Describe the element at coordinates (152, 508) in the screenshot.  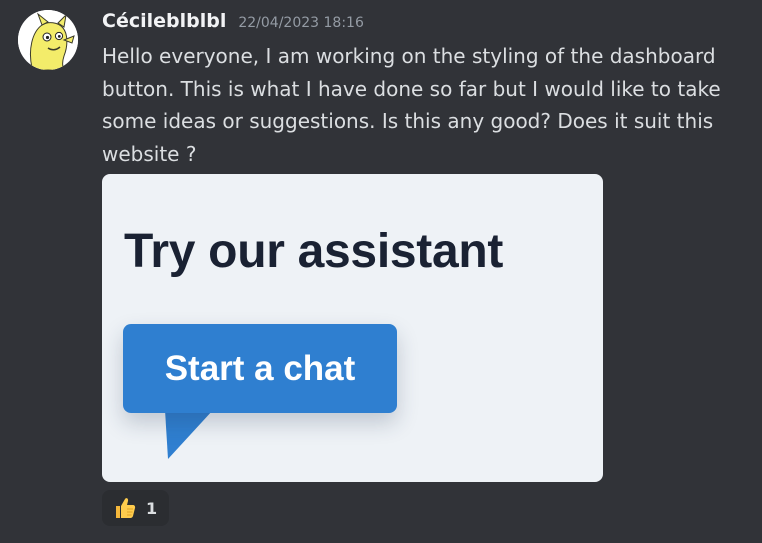
I see `reaction-count: 1` at that location.